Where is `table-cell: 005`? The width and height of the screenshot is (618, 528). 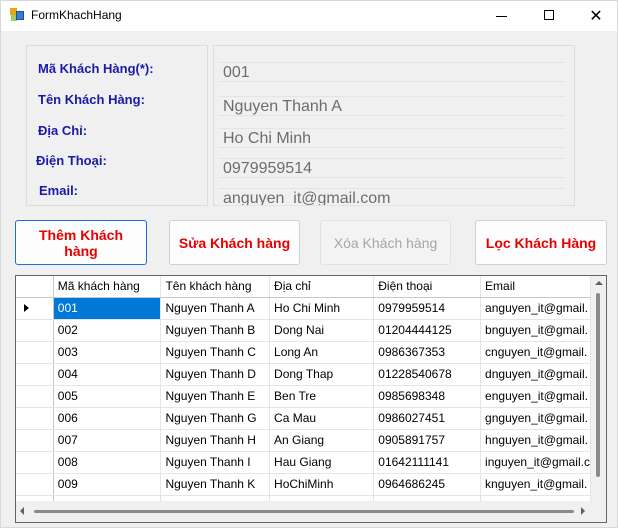
table-cell: 005 is located at coordinates (107, 396).